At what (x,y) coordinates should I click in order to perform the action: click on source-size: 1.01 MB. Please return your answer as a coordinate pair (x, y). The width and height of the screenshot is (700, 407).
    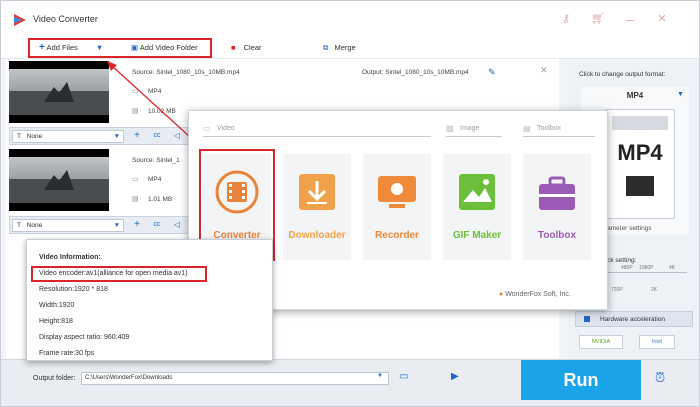
    Looking at the image, I should click on (160, 199).